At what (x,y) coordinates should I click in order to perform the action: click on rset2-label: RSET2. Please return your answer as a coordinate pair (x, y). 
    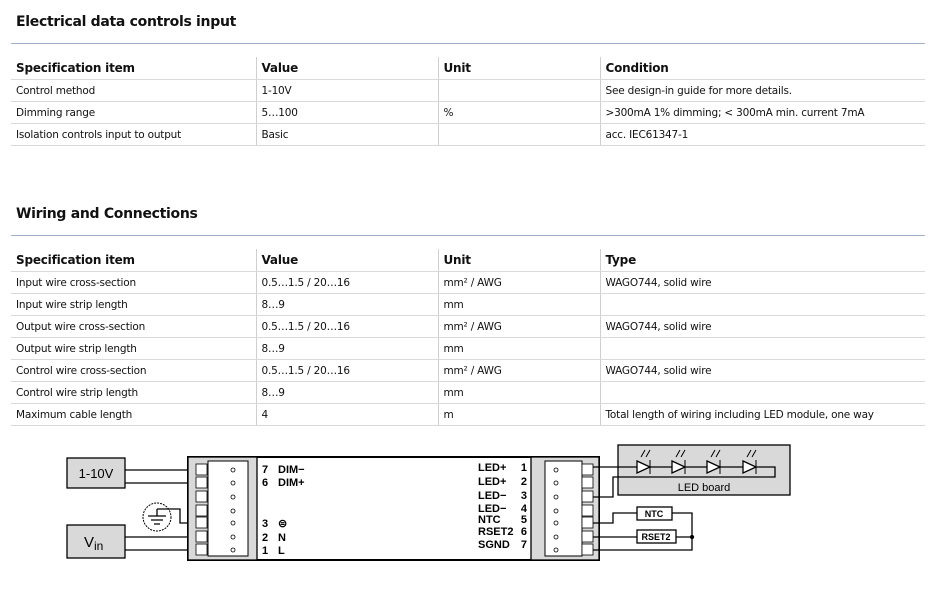
    Looking at the image, I should click on (655, 537).